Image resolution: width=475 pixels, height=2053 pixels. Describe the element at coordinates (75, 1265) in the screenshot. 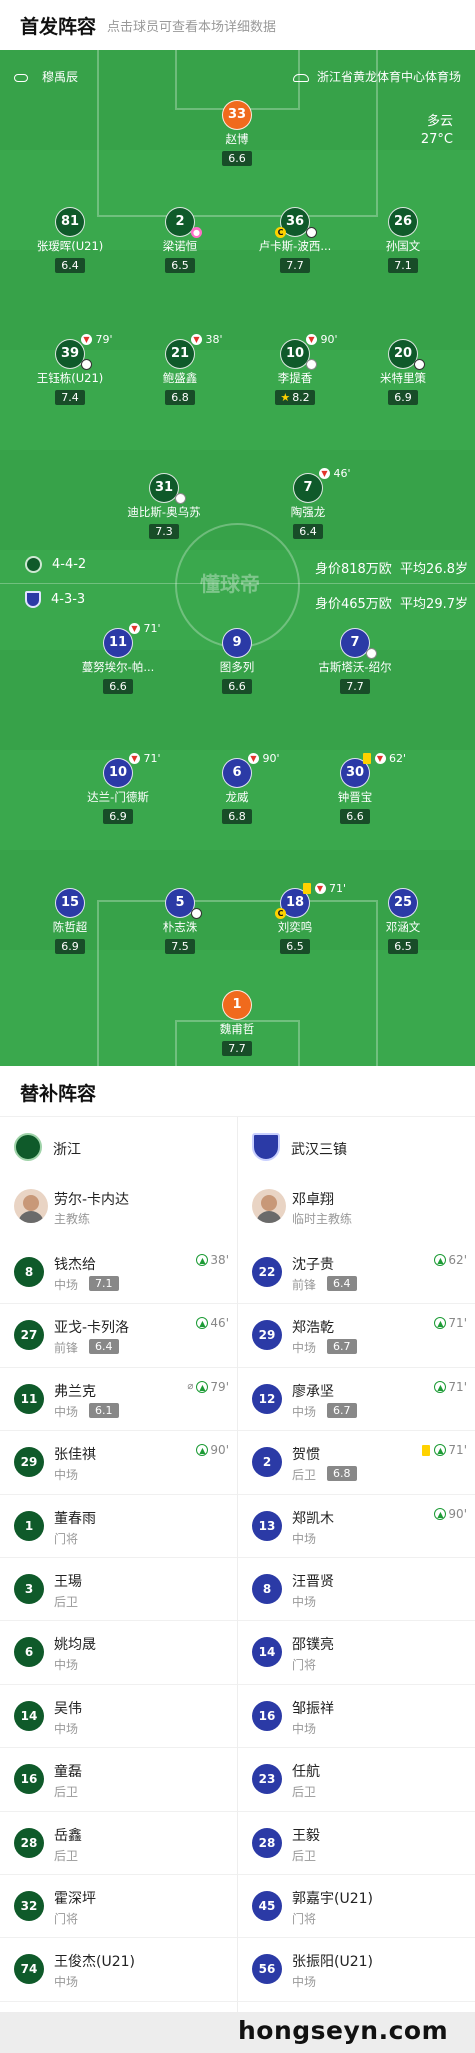

I see `player-name: 钱杰给` at that location.